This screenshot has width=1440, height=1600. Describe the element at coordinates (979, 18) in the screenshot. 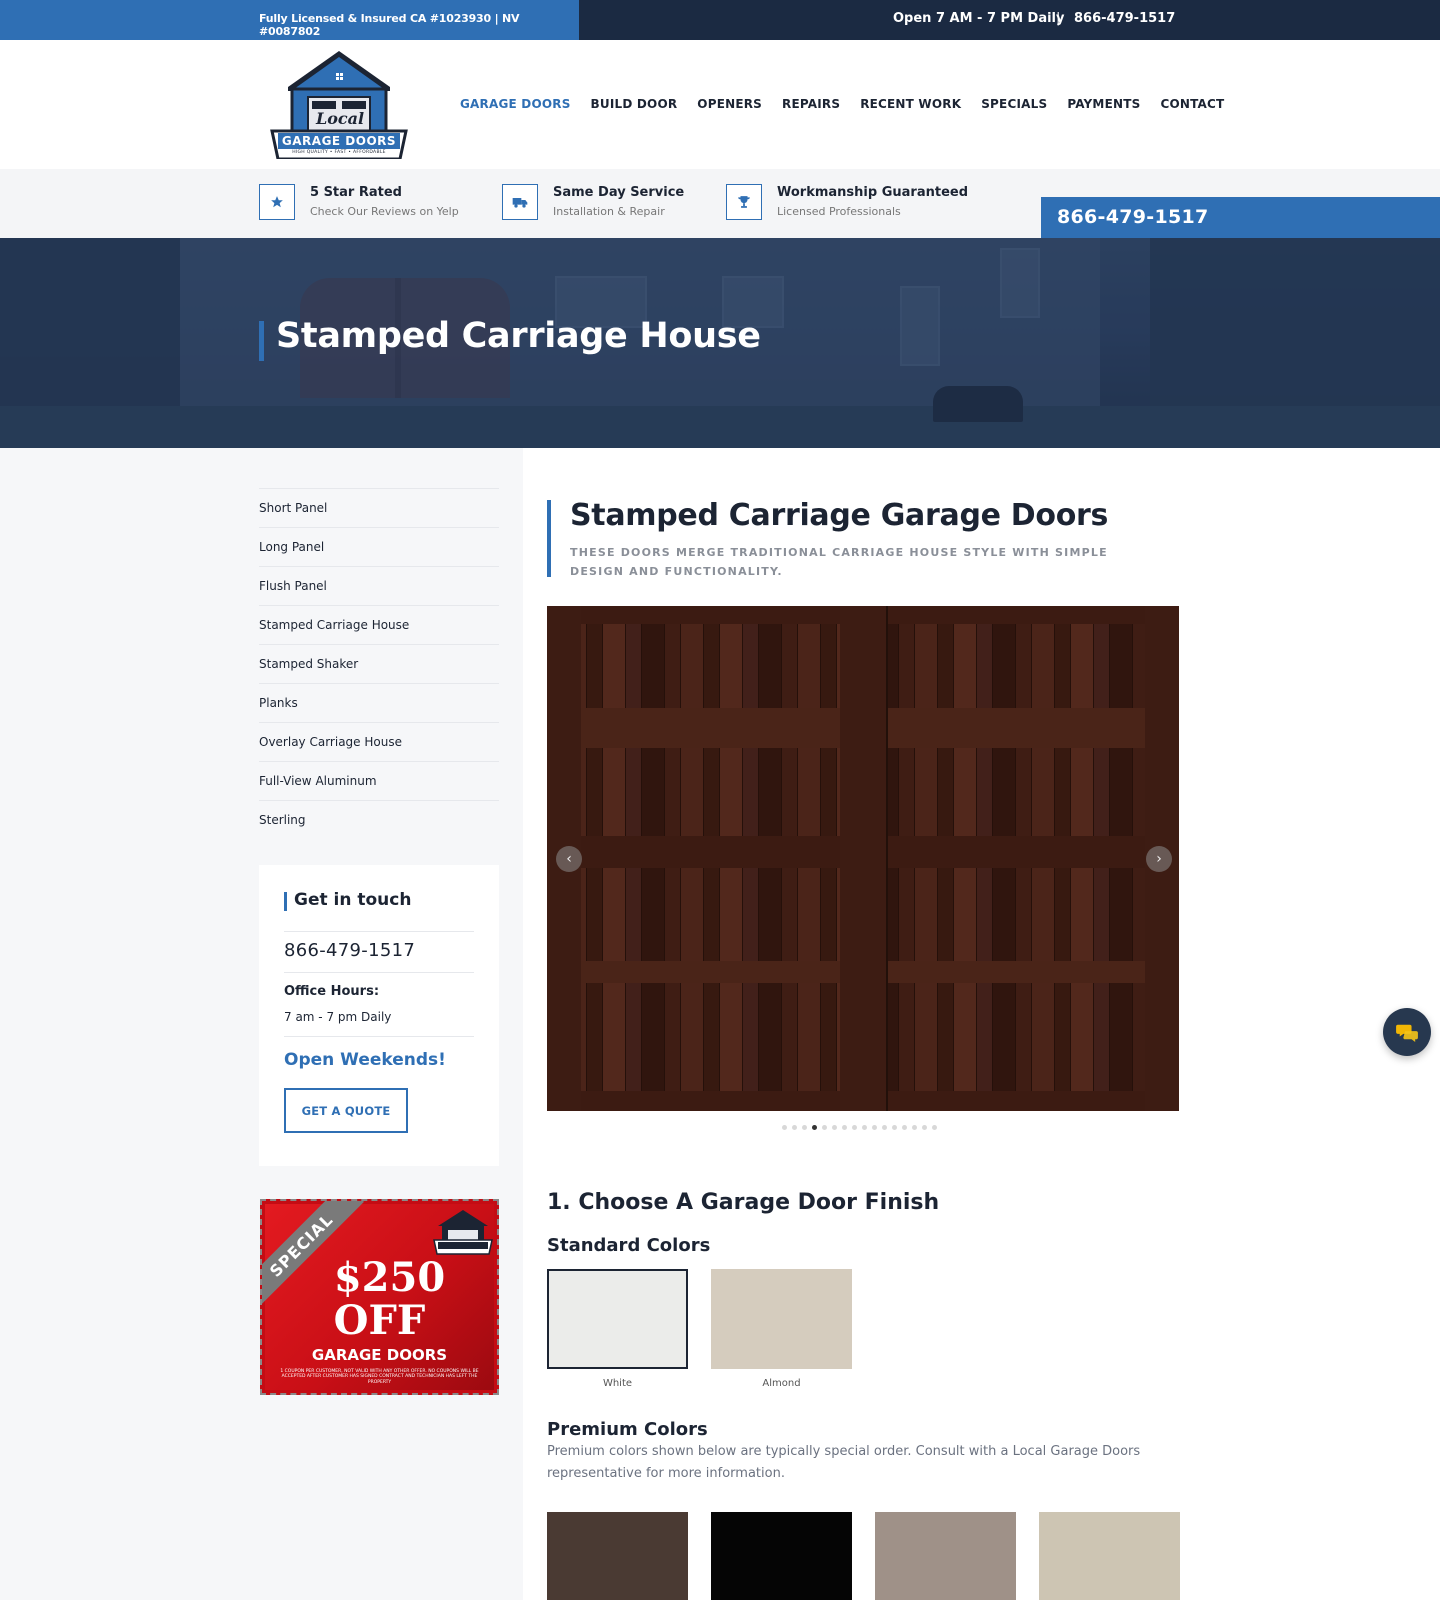

I see `business-hours: Open 7 AM - 7 PM Daily` at that location.